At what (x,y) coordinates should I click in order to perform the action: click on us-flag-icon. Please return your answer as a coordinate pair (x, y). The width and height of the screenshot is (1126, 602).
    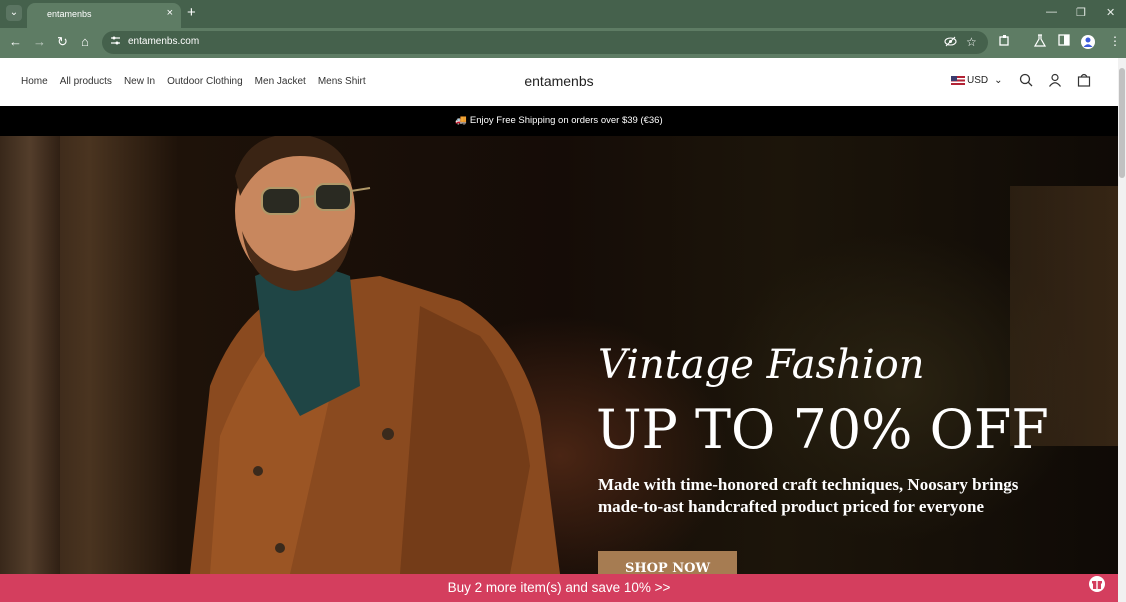
    Looking at the image, I should click on (958, 80).